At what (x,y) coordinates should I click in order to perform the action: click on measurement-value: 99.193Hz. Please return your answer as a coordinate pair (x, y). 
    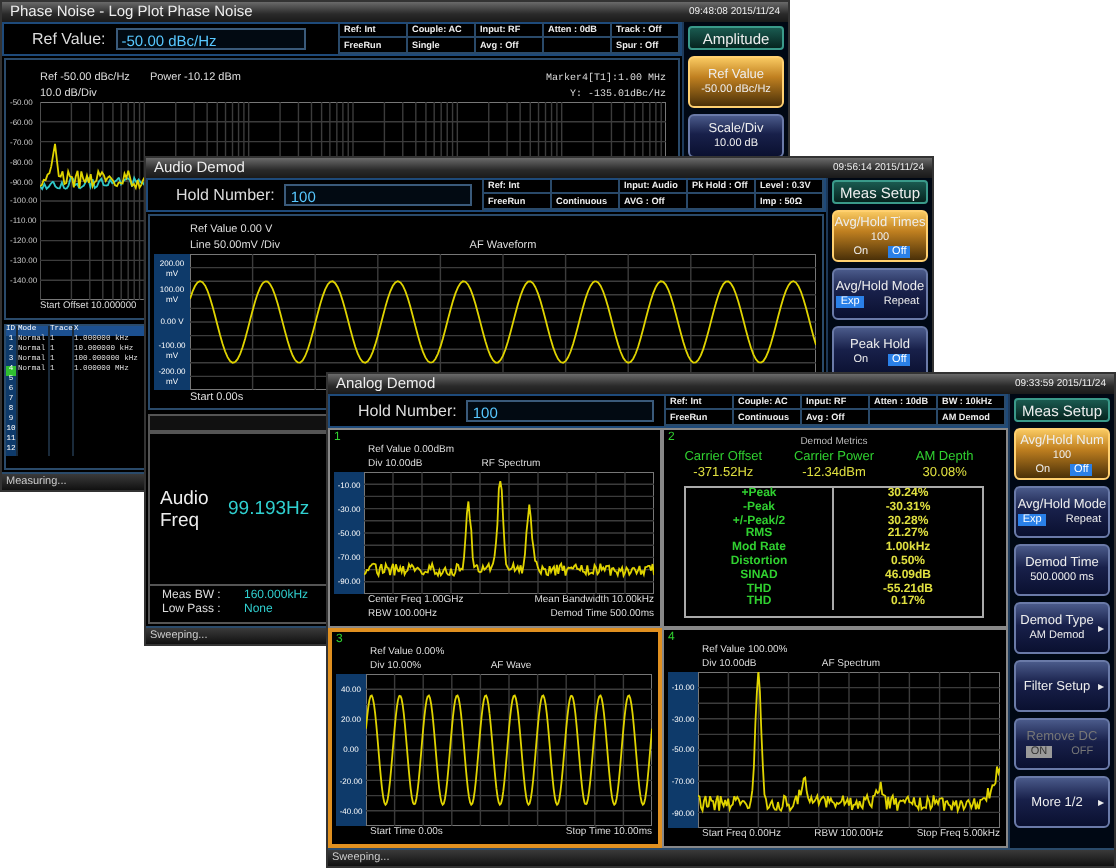
    Looking at the image, I should click on (269, 509).